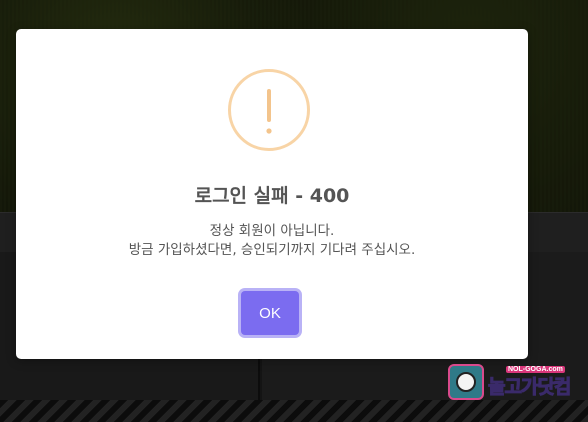  What do you see at coordinates (270, 313) in the screenshot?
I see `ok-button: OK` at bounding box center [270, 313].